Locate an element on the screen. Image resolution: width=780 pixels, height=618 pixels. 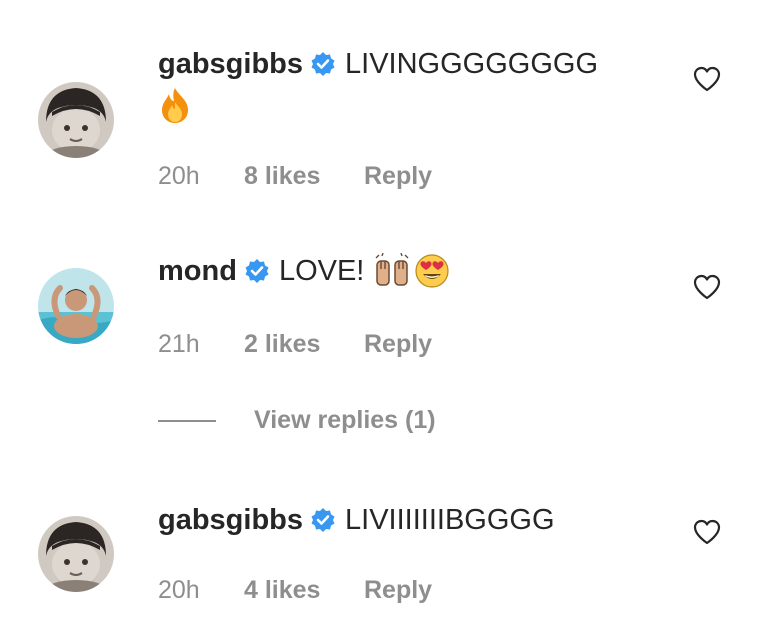
comment-line: gabsgibbs LIVIIIIIIIBGGGG is located at coordinates (356, 520).